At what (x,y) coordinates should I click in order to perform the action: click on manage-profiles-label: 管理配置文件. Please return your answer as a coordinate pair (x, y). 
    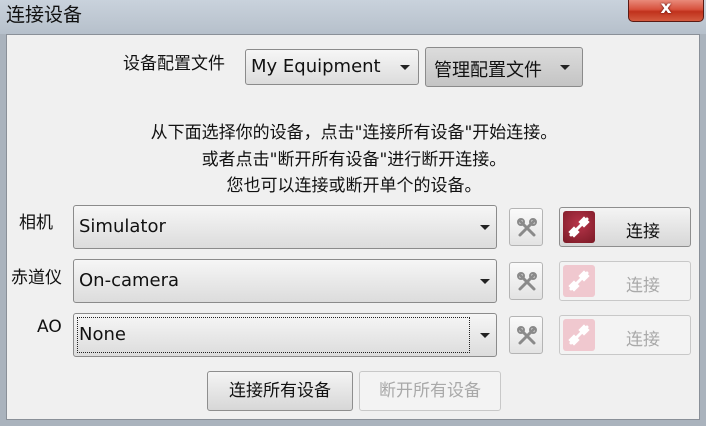
    Looking at the image, I should click on (488, 70).